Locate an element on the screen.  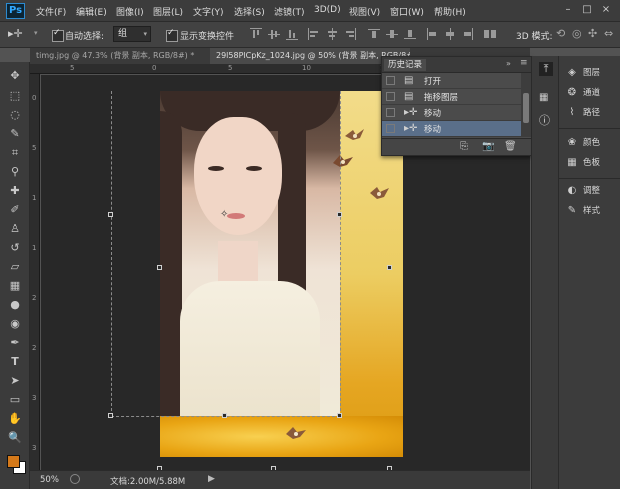
path-select-tool-icon: ➤ is located at coordinates (15, 381).